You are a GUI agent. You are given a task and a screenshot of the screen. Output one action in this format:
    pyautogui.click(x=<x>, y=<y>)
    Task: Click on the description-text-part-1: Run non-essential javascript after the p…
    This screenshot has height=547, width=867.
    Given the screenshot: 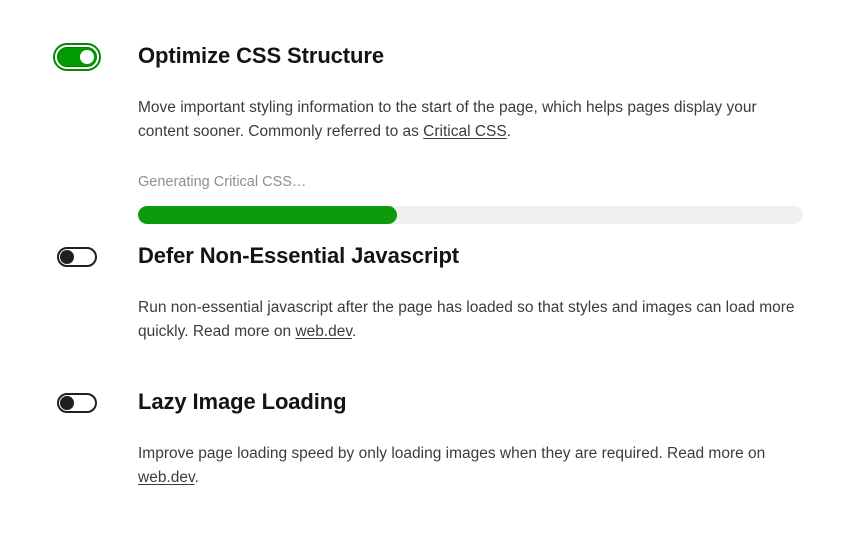 What is the action you would take?
    pyautogui.click(x=466, y=319)
    